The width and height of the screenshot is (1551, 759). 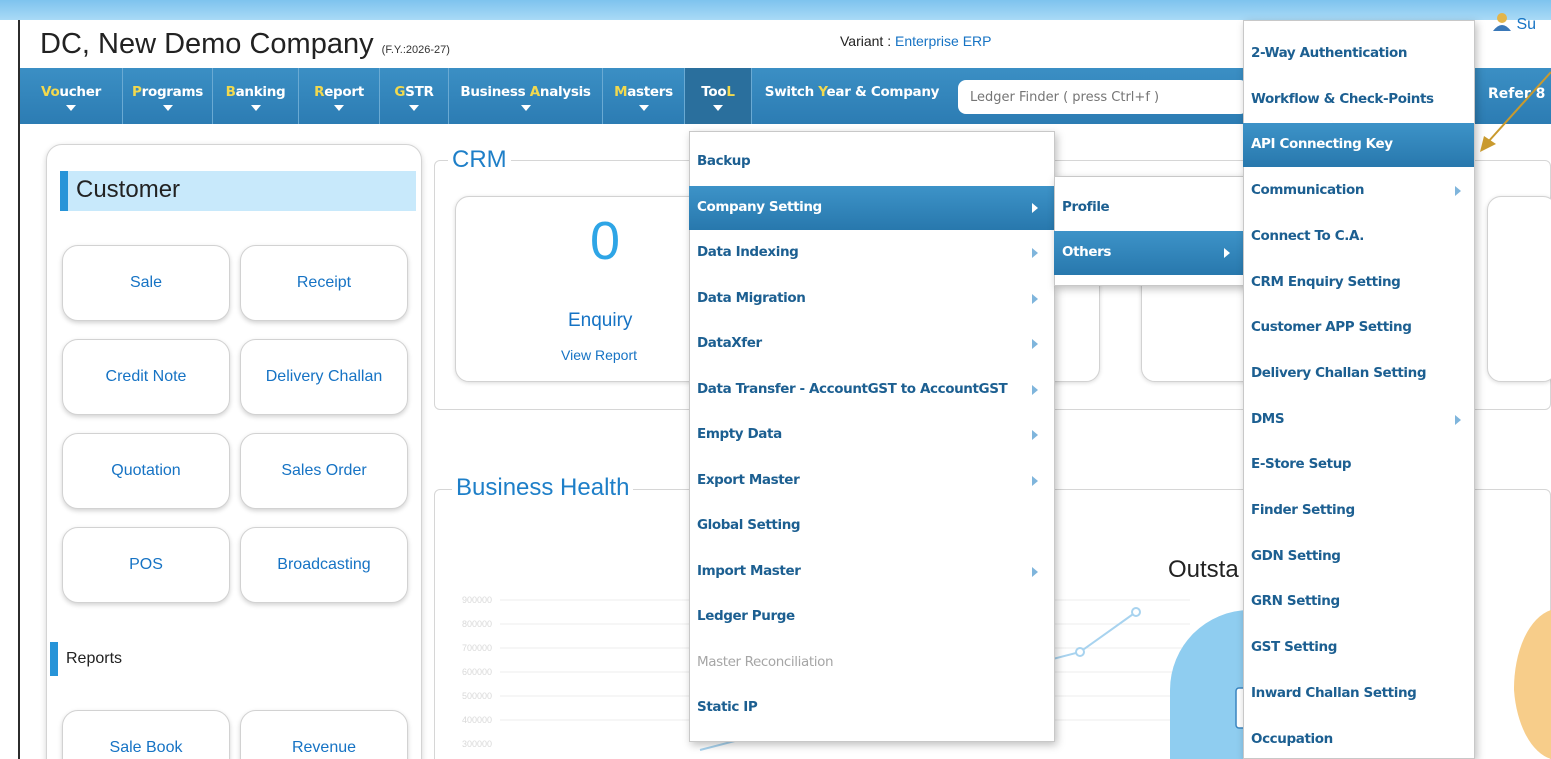 What do you see at coordinates (172, 92) in the screenshot?
I see `nav-label-text: rograms` at bounding box center [172, 92].